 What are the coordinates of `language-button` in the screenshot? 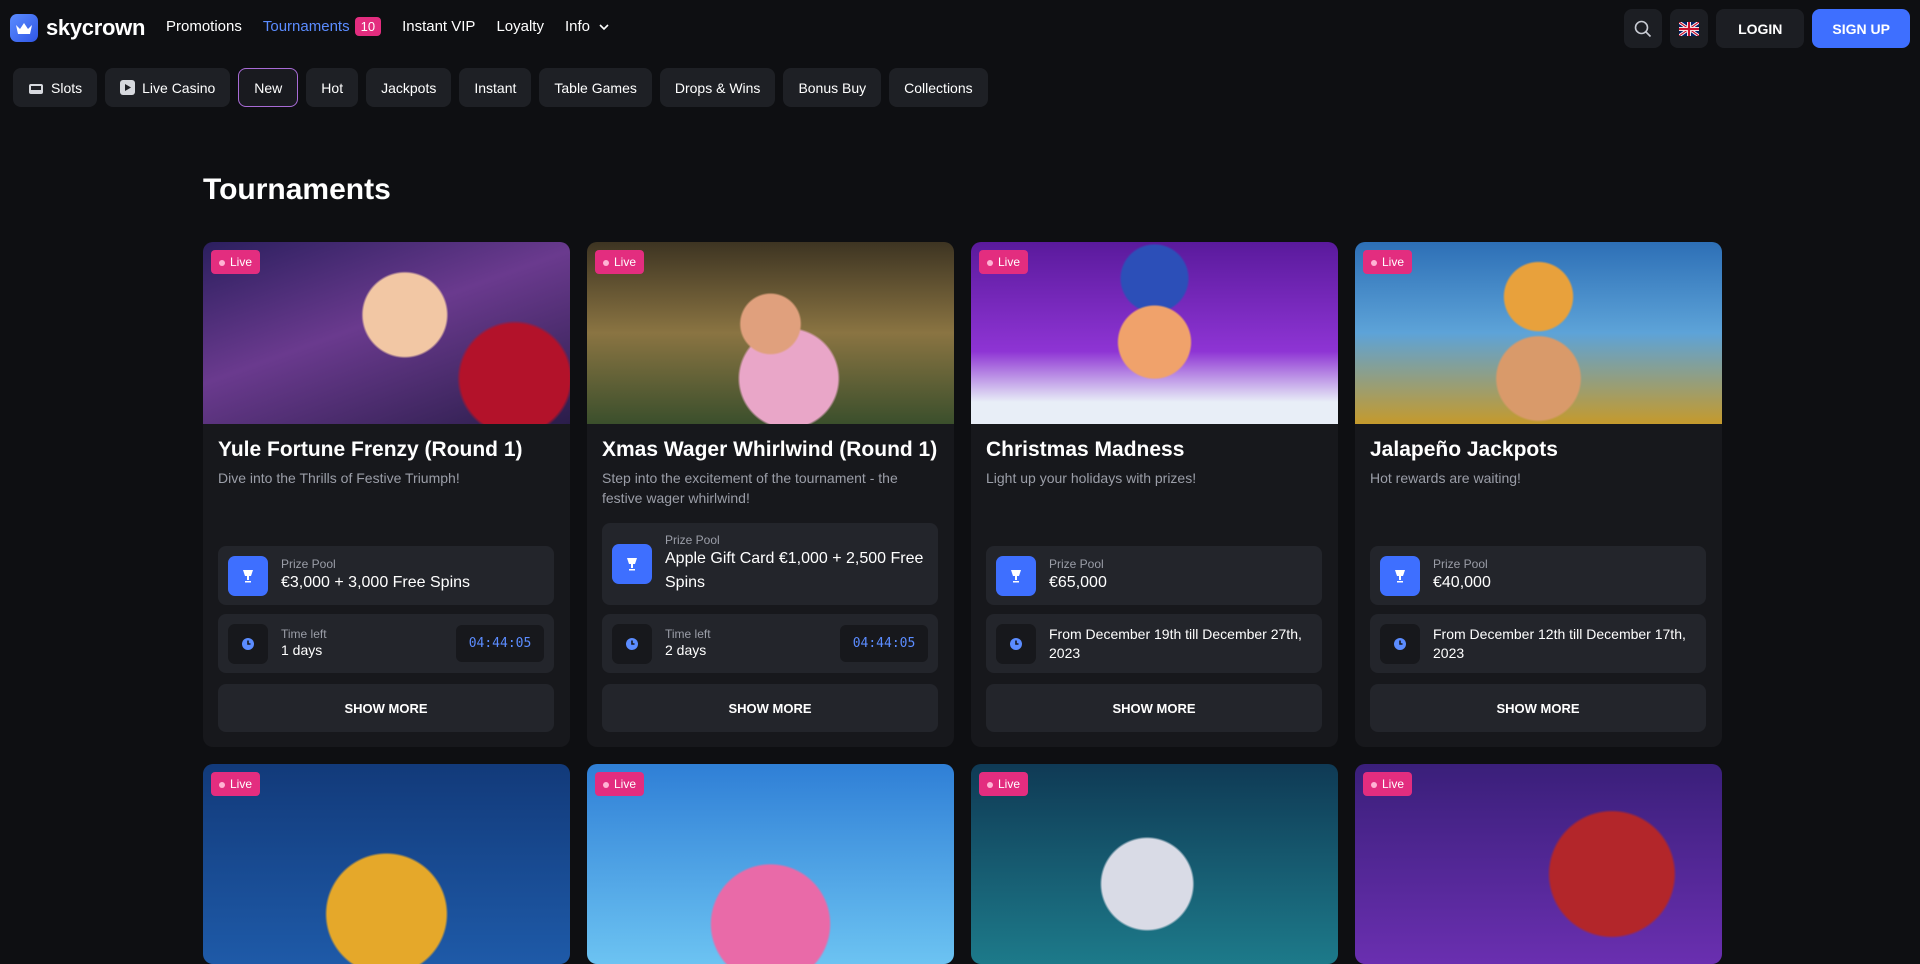 It's located at (1689, 28).